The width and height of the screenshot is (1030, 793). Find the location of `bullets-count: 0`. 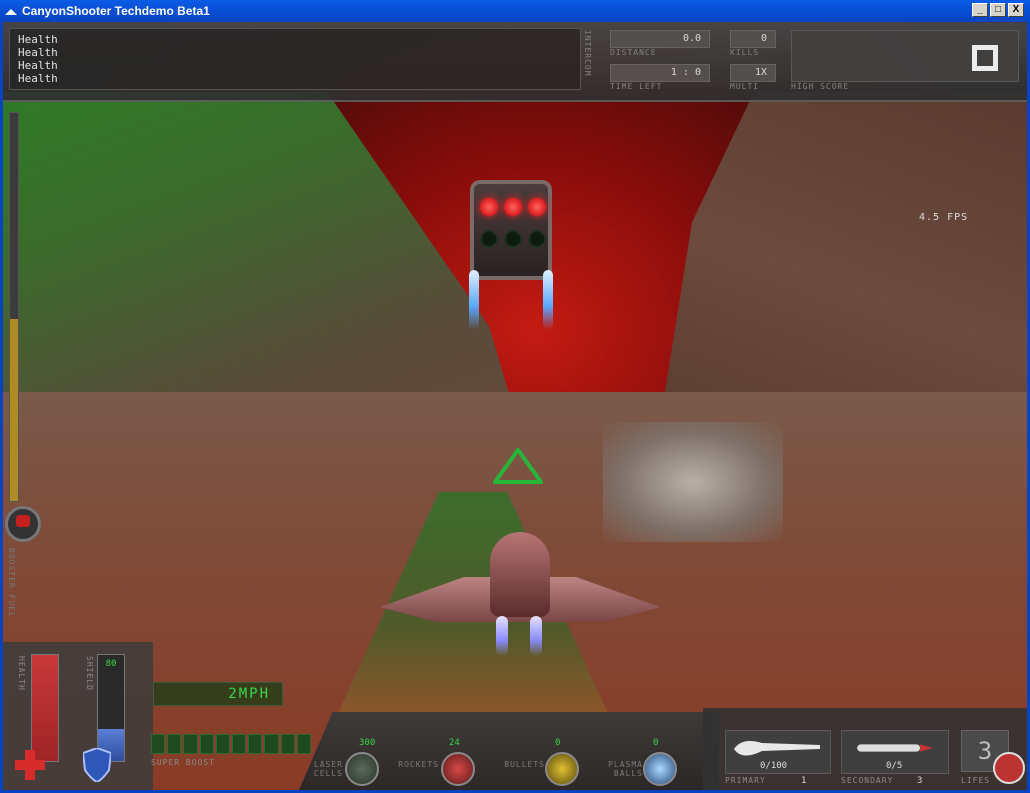

bullets-count: 0 is located at coordinates (558, 743).